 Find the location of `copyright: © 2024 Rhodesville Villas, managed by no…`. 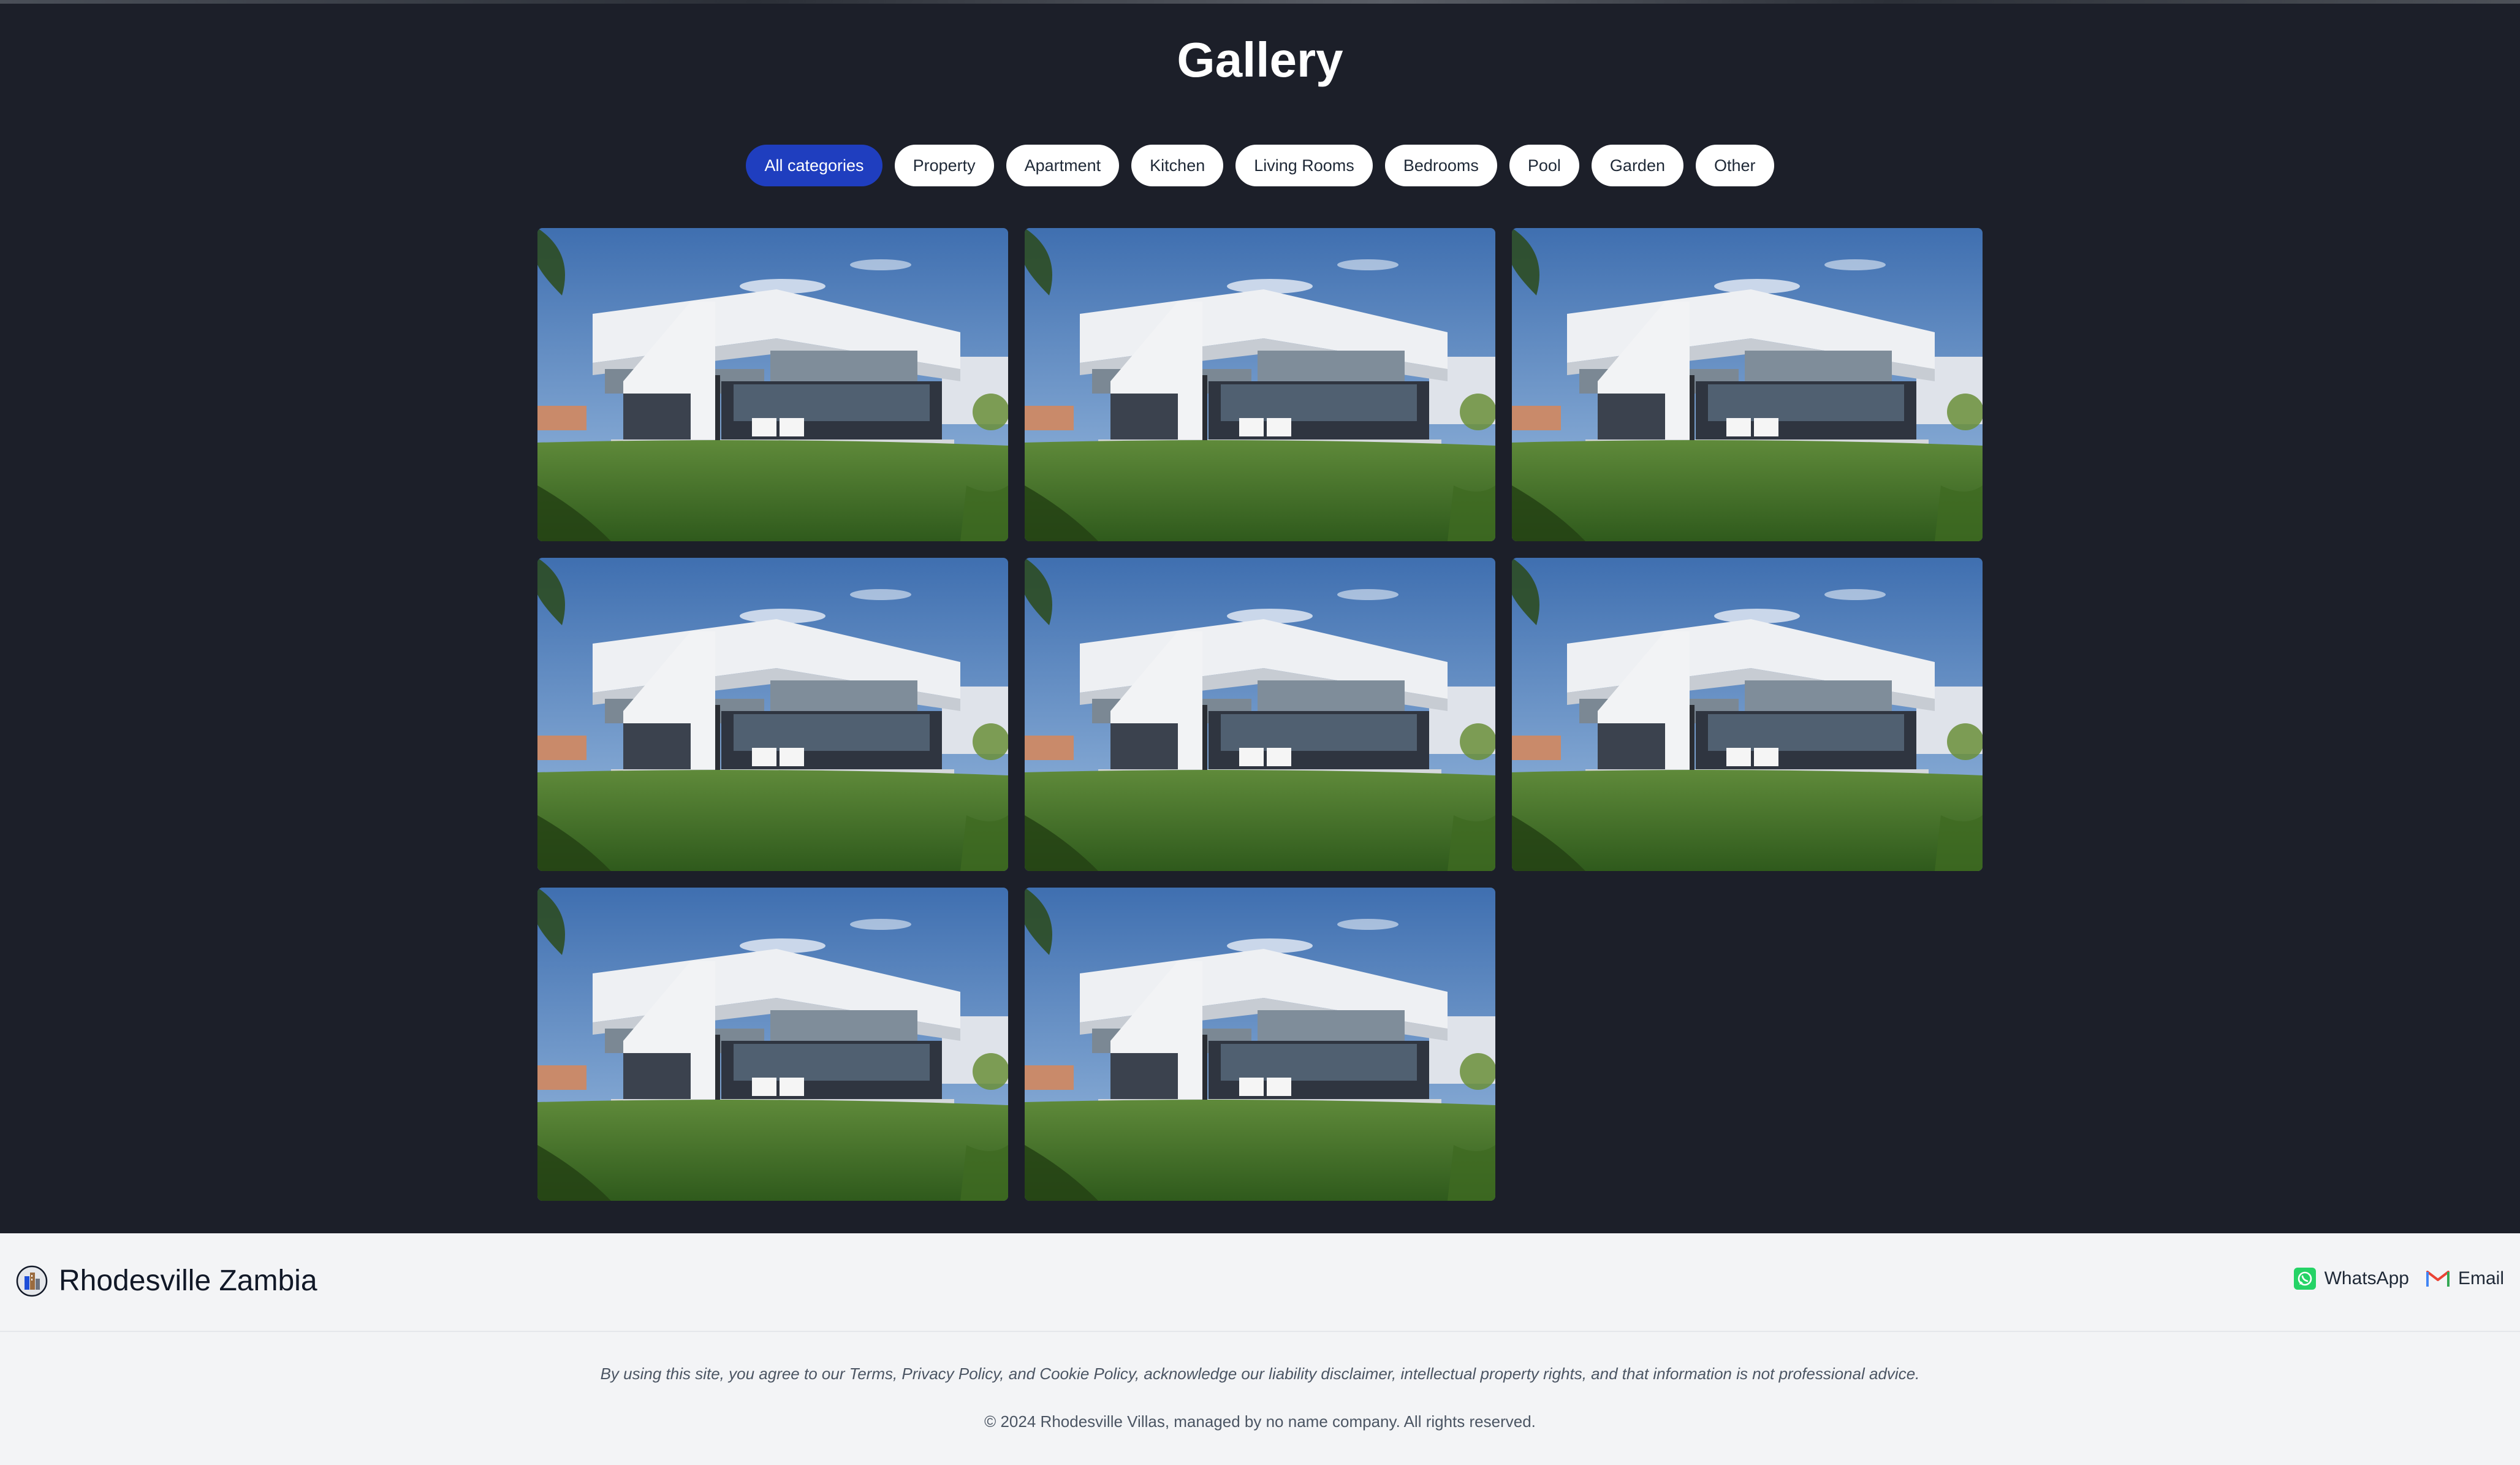

copyright: © 2024 Rhodesville Villas, managed by no… is located at coordinates (1260, 1421).